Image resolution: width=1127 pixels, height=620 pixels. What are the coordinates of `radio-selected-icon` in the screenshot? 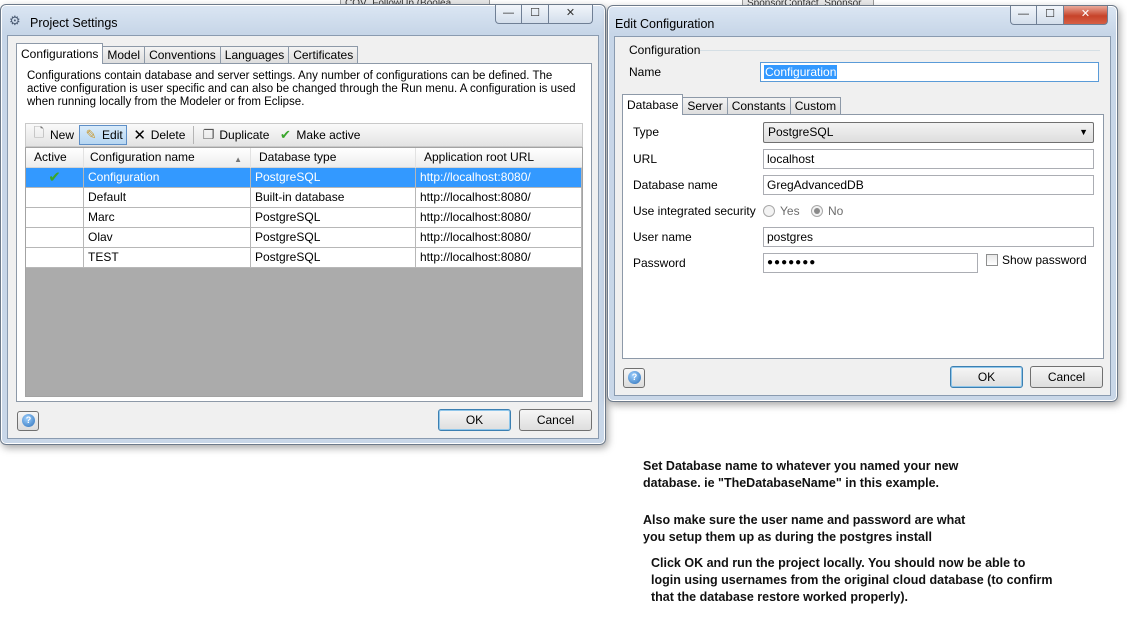 It's located at (817, 211).